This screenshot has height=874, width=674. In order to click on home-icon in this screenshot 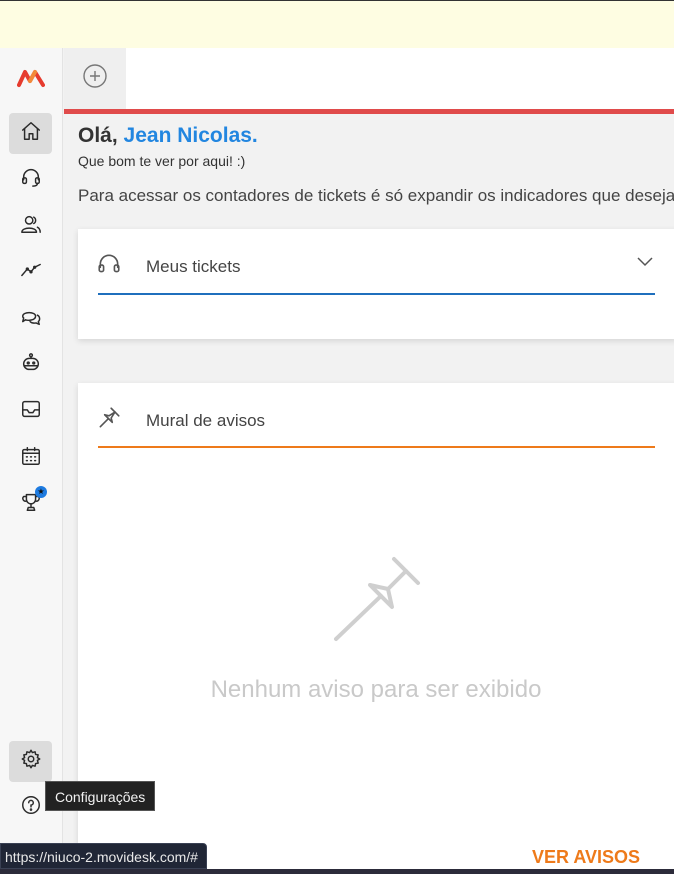, I will do `click(31, 133)`.